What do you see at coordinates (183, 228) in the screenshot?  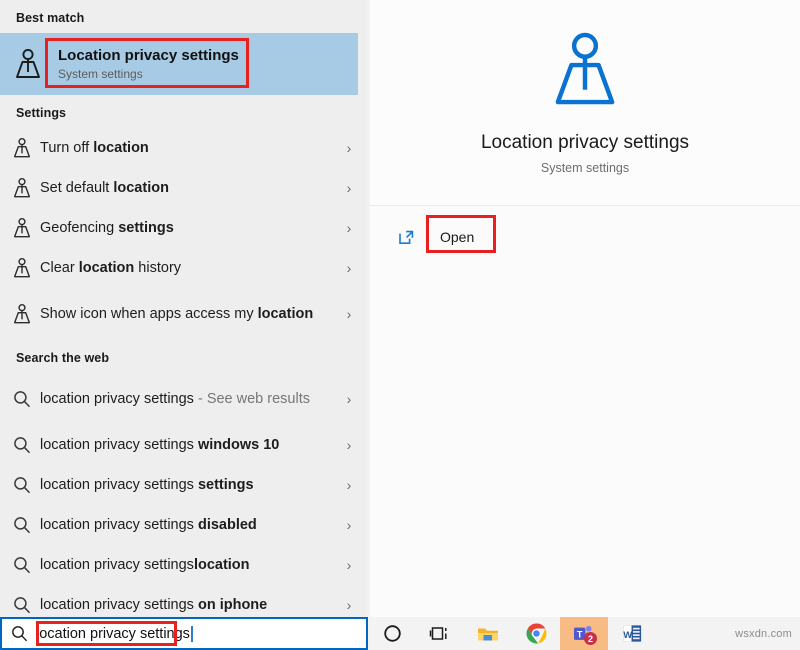 I see `settings-result-item: Geofencing settings ›` at bounding box center [183, 228].